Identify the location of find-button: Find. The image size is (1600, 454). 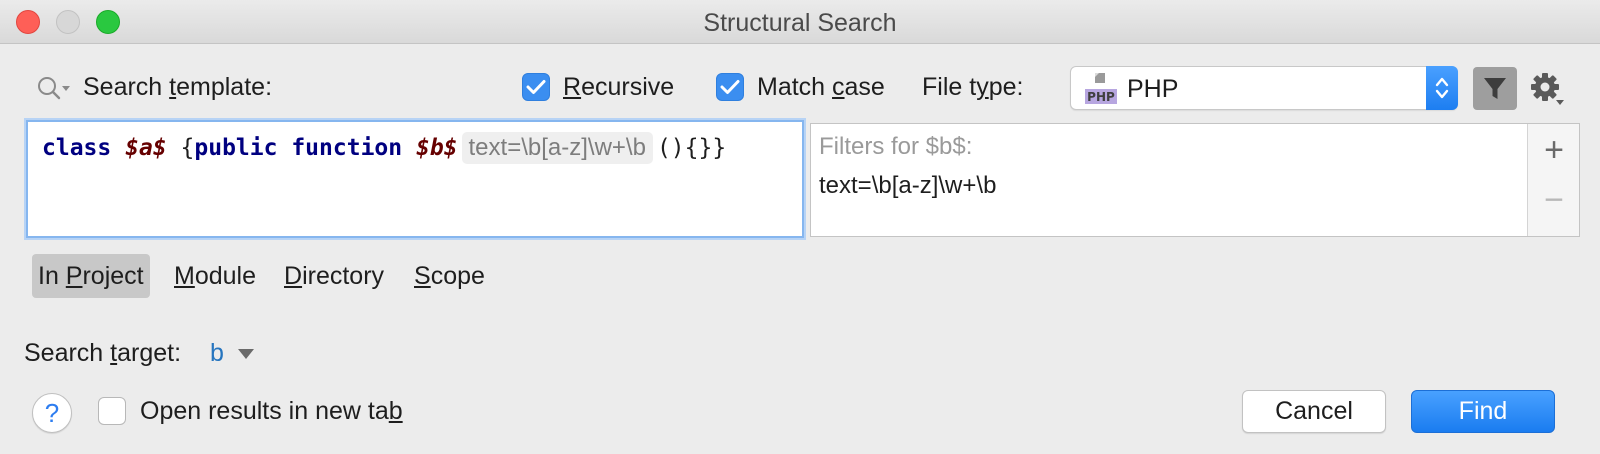
(1483, 411).